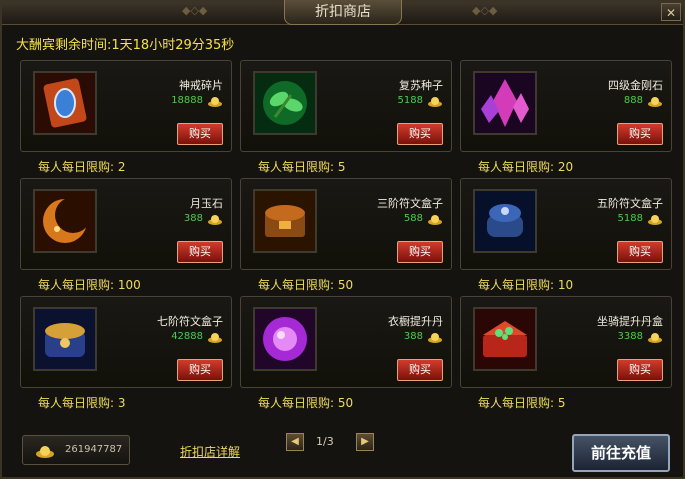  Describe the element at coordinates (621, 453) in the screenshot. I see `recharge-button: 前往充值` at that location.